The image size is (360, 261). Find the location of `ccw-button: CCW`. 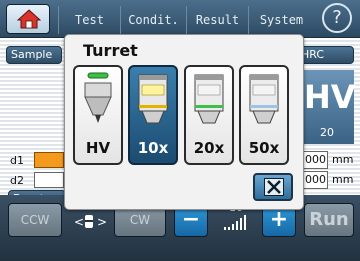

ccw-button: CCW is located at coordinates (35, 220).